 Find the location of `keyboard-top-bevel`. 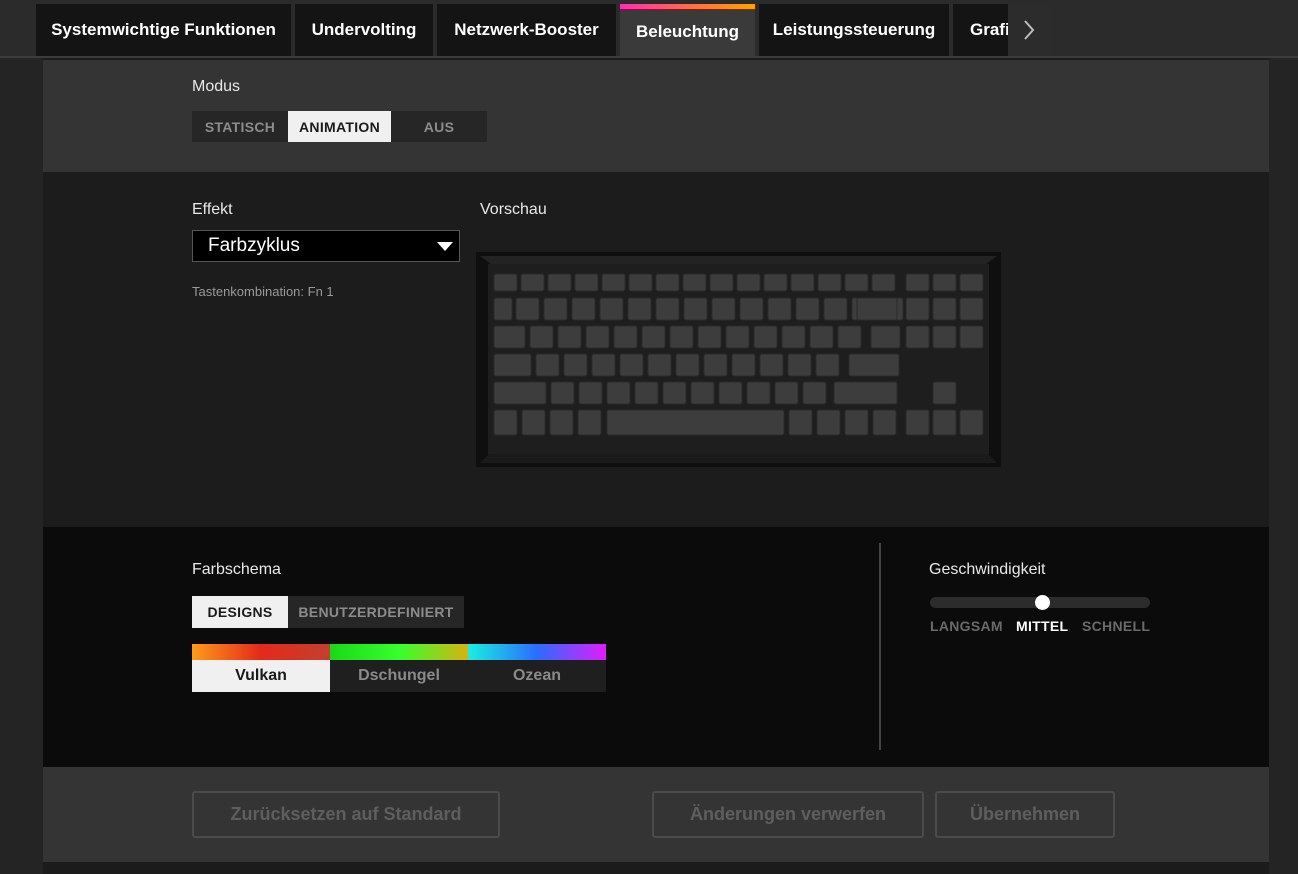

keyboard-top-bevel is located at coordinates (738, 260).